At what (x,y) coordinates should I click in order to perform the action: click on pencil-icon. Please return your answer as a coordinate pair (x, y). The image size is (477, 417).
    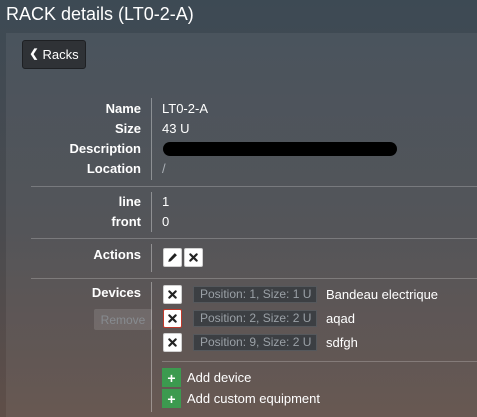
    Looking at the image, I should click on (172, 257).